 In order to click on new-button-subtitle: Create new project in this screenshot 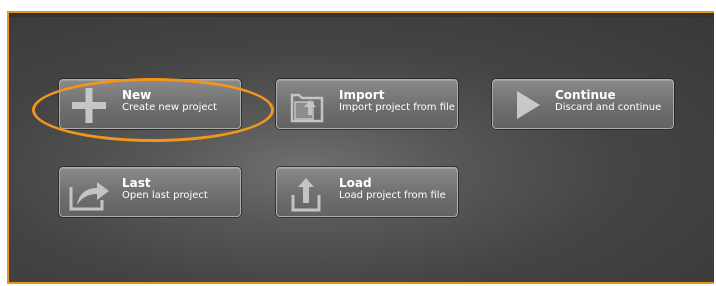, I will do `click(169, 107)`.